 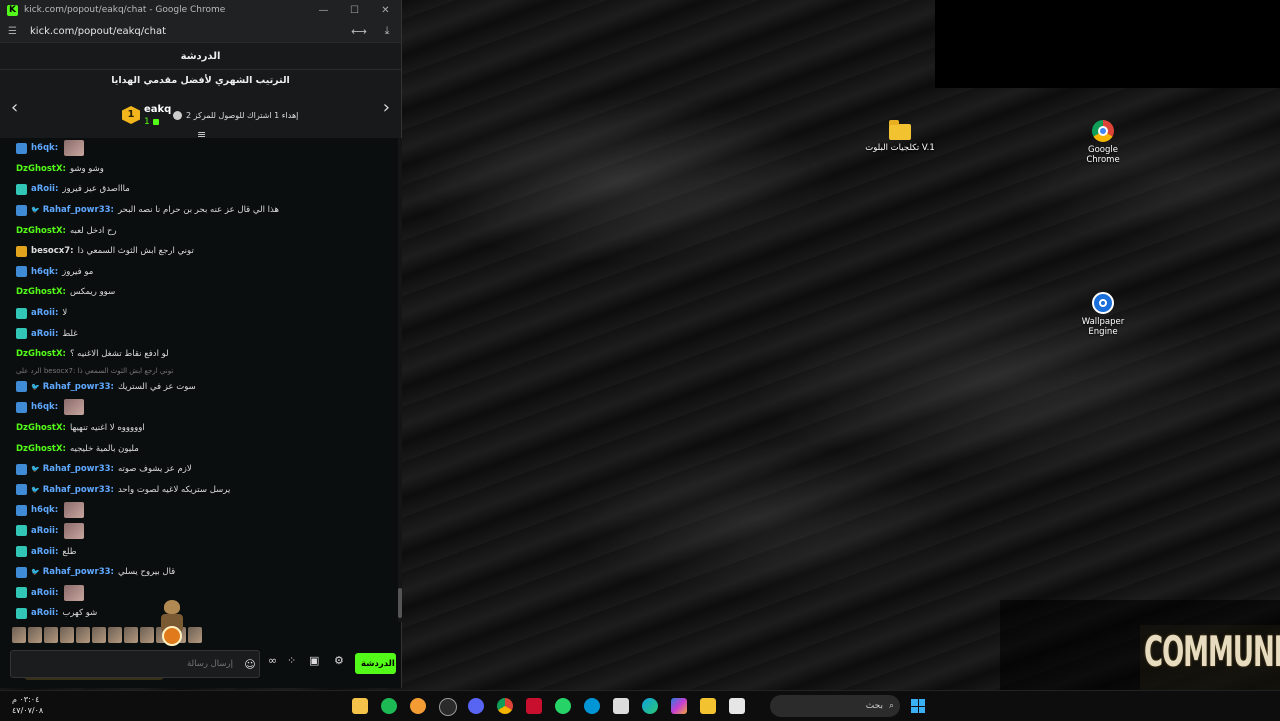 What do you see at coordinates (679, 706) in the screenshot?
I see `copilot-icon` at bounding box center [679, 706].